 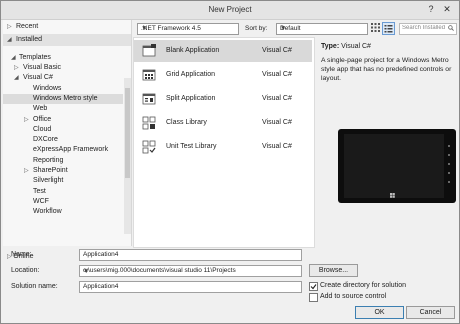 I want to click on create-directory-label: Create directory for solution, so click(x=363, y=285).